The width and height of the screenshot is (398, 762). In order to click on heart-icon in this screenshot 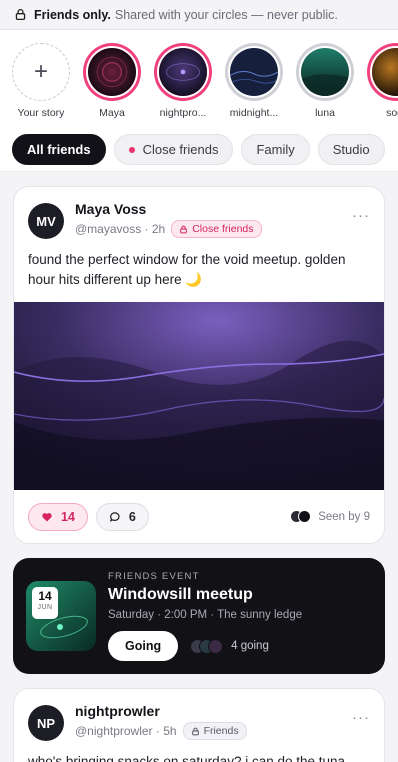, I will do `click(47, 516)`.